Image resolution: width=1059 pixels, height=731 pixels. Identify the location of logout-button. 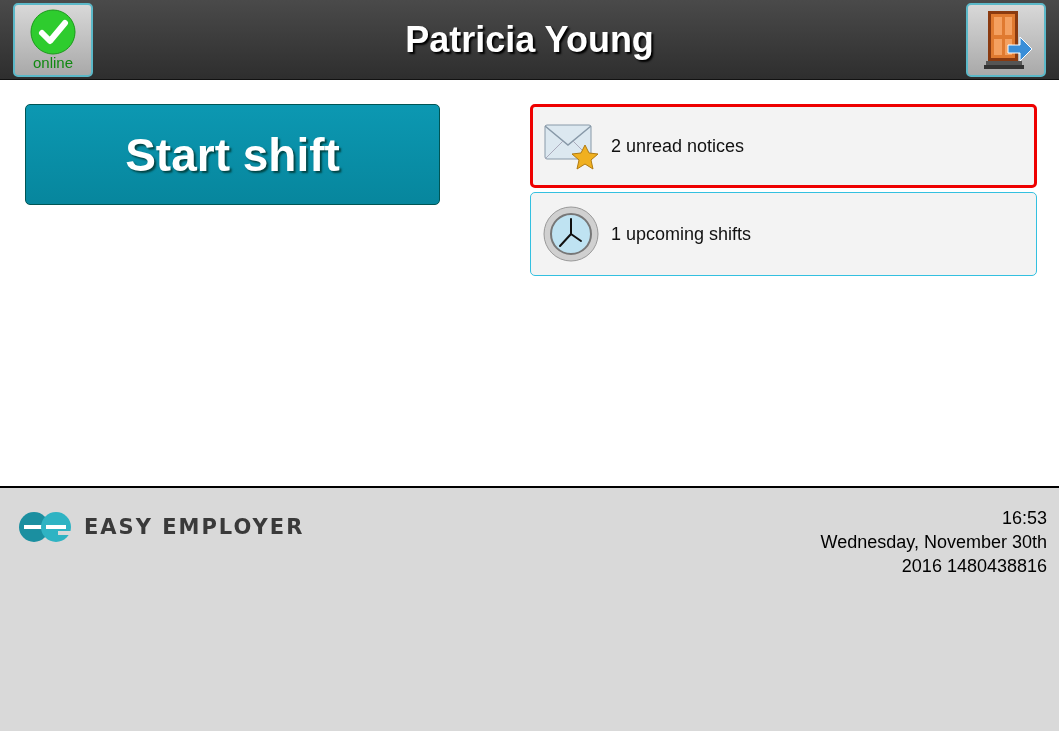
(1006, 39).